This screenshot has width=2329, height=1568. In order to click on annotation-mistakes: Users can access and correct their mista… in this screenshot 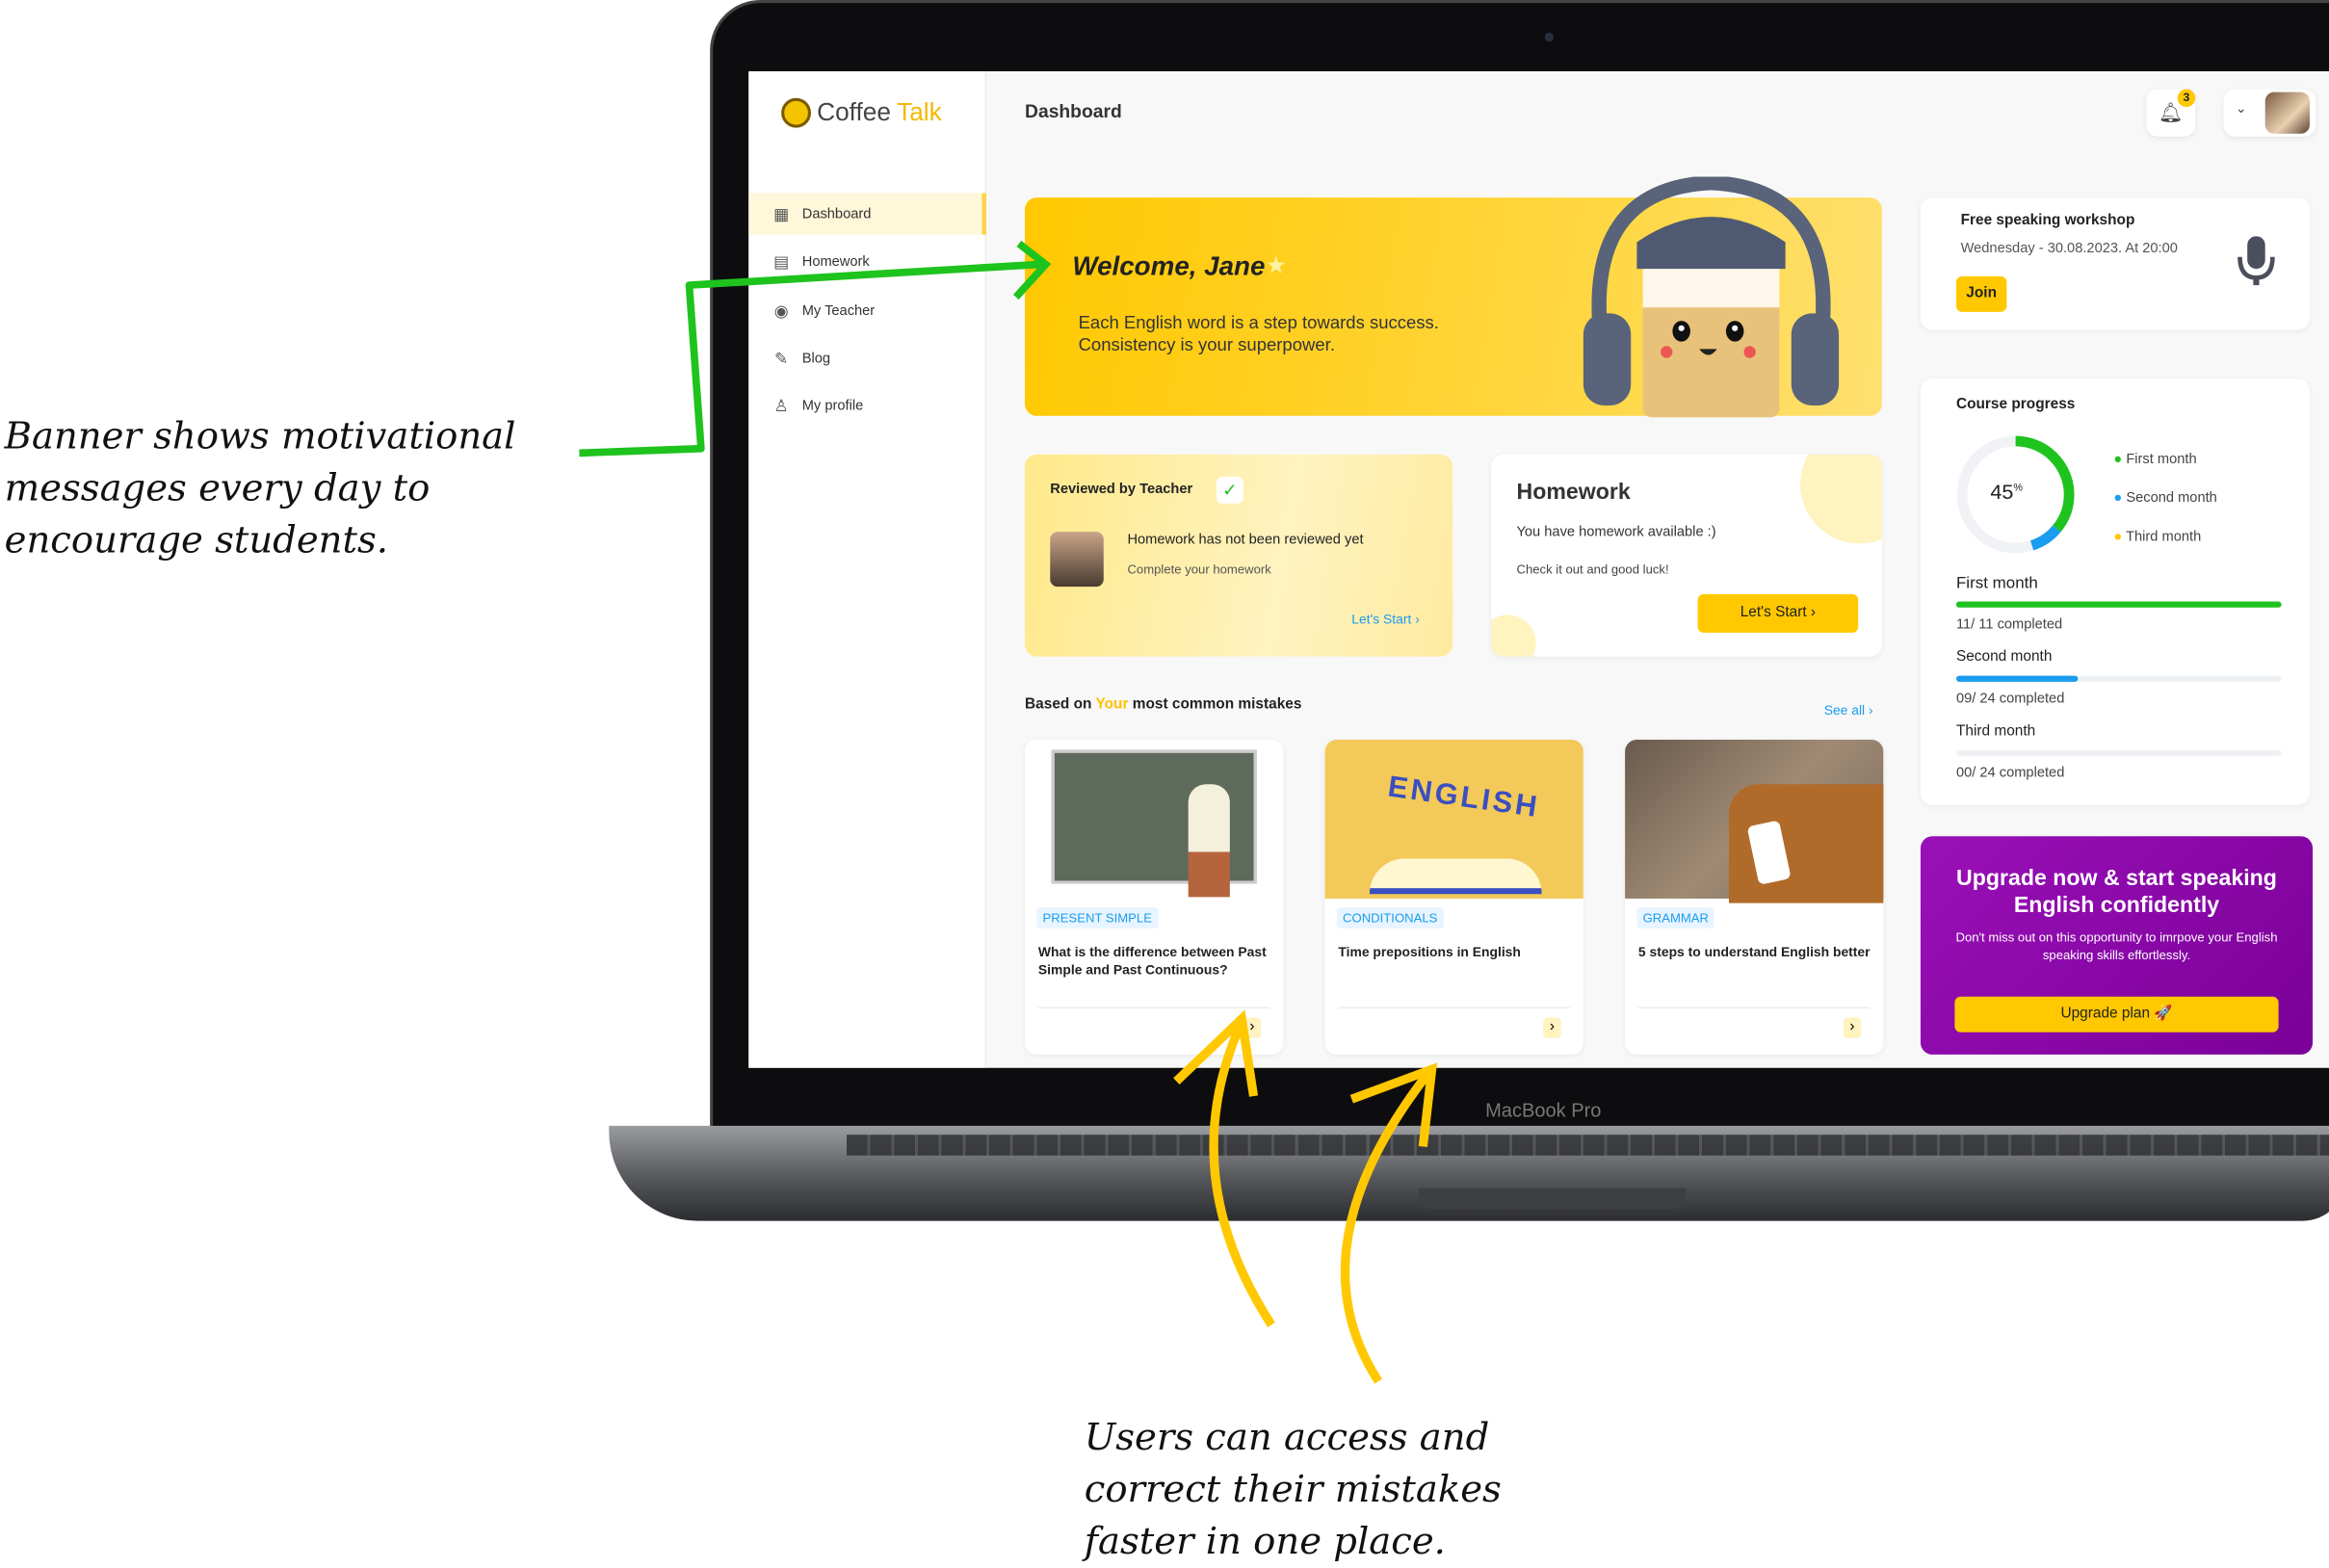, I will do `click(1293, 1489)`.